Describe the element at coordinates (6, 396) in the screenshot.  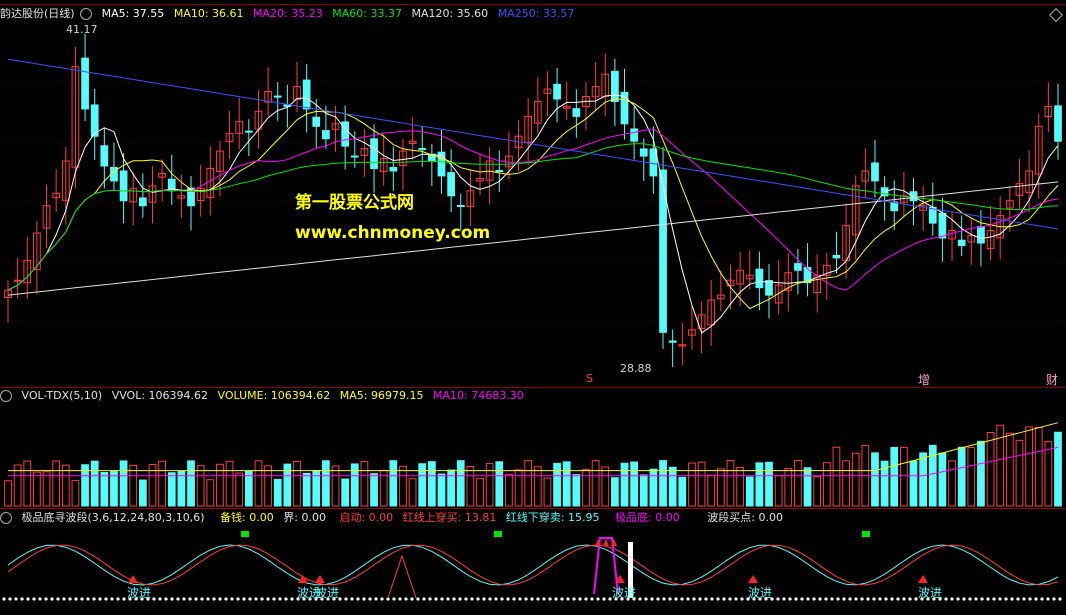
I see `vol-settings-icon` at that location.